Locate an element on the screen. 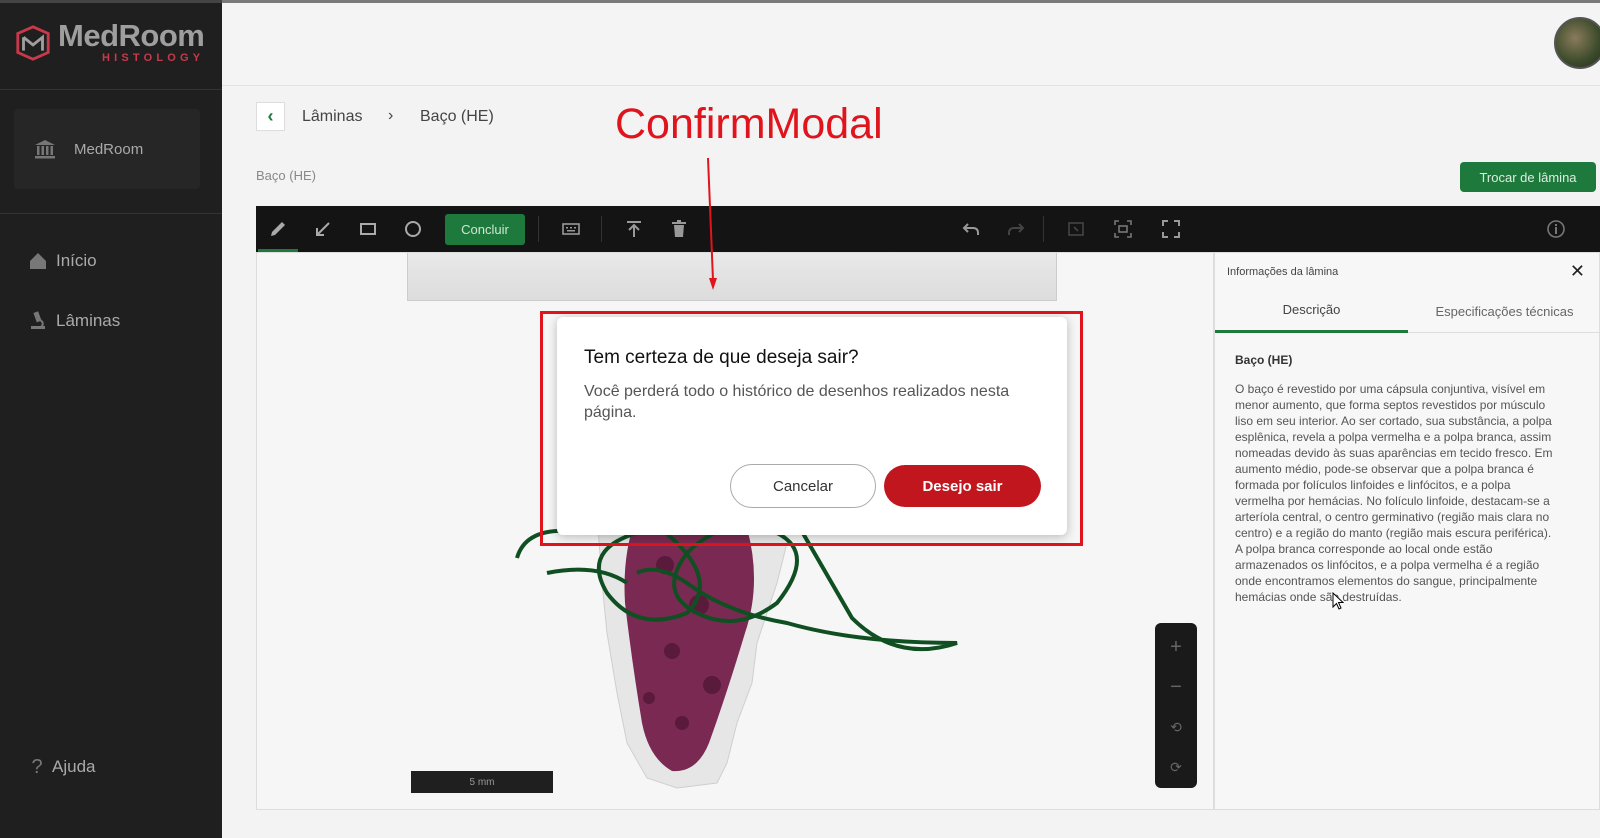 This screenshot has width=1600, height=838. sidebar-item-label: Lâminas is located at coordinates (88, 320).